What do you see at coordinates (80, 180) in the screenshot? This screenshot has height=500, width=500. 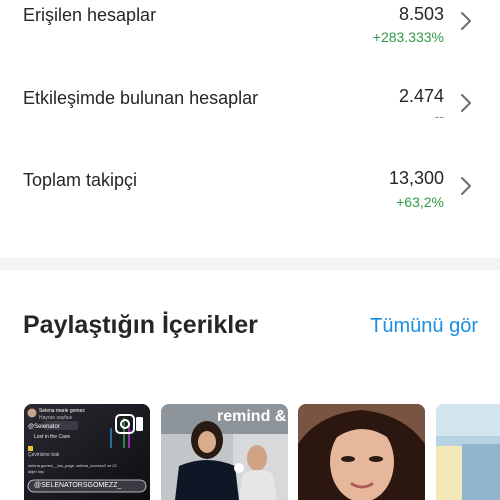 I see `stat-label: Toplam takipçi` at bounding box center [80, 180].